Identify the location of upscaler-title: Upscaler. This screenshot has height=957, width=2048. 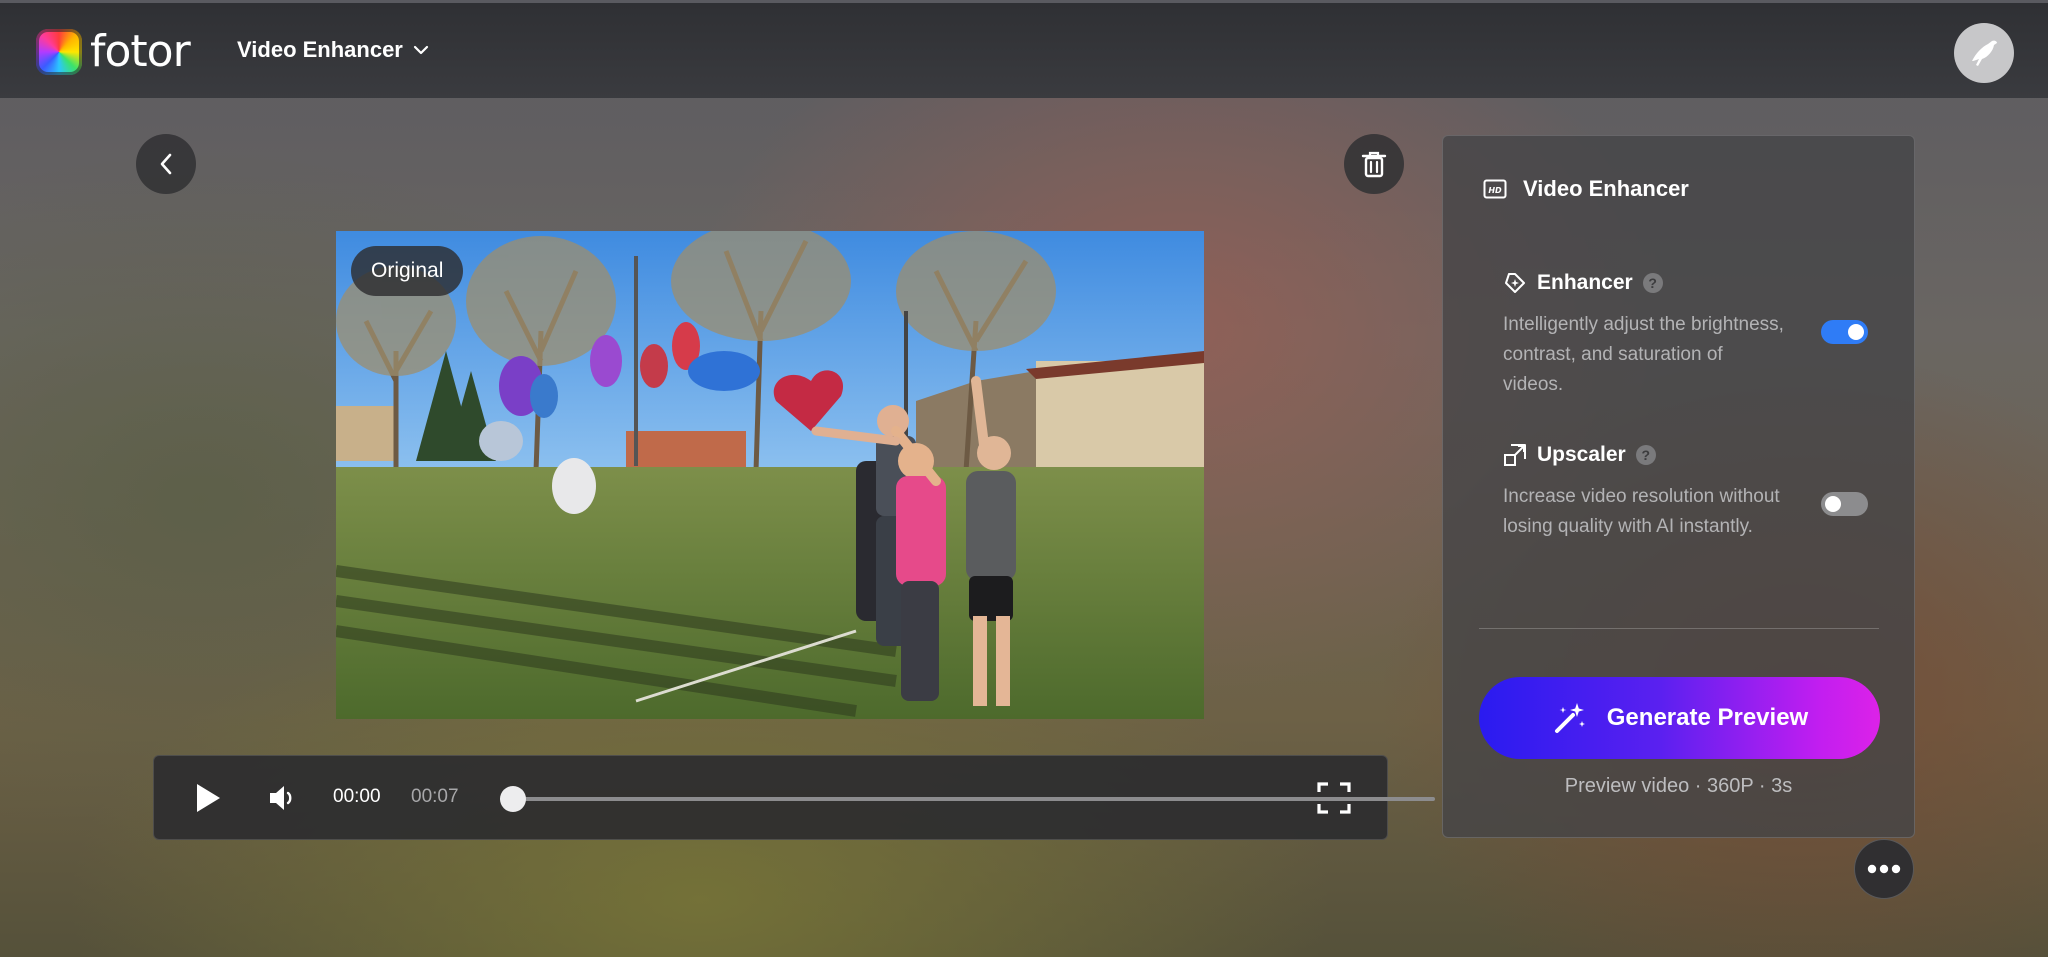
(1581, 454).